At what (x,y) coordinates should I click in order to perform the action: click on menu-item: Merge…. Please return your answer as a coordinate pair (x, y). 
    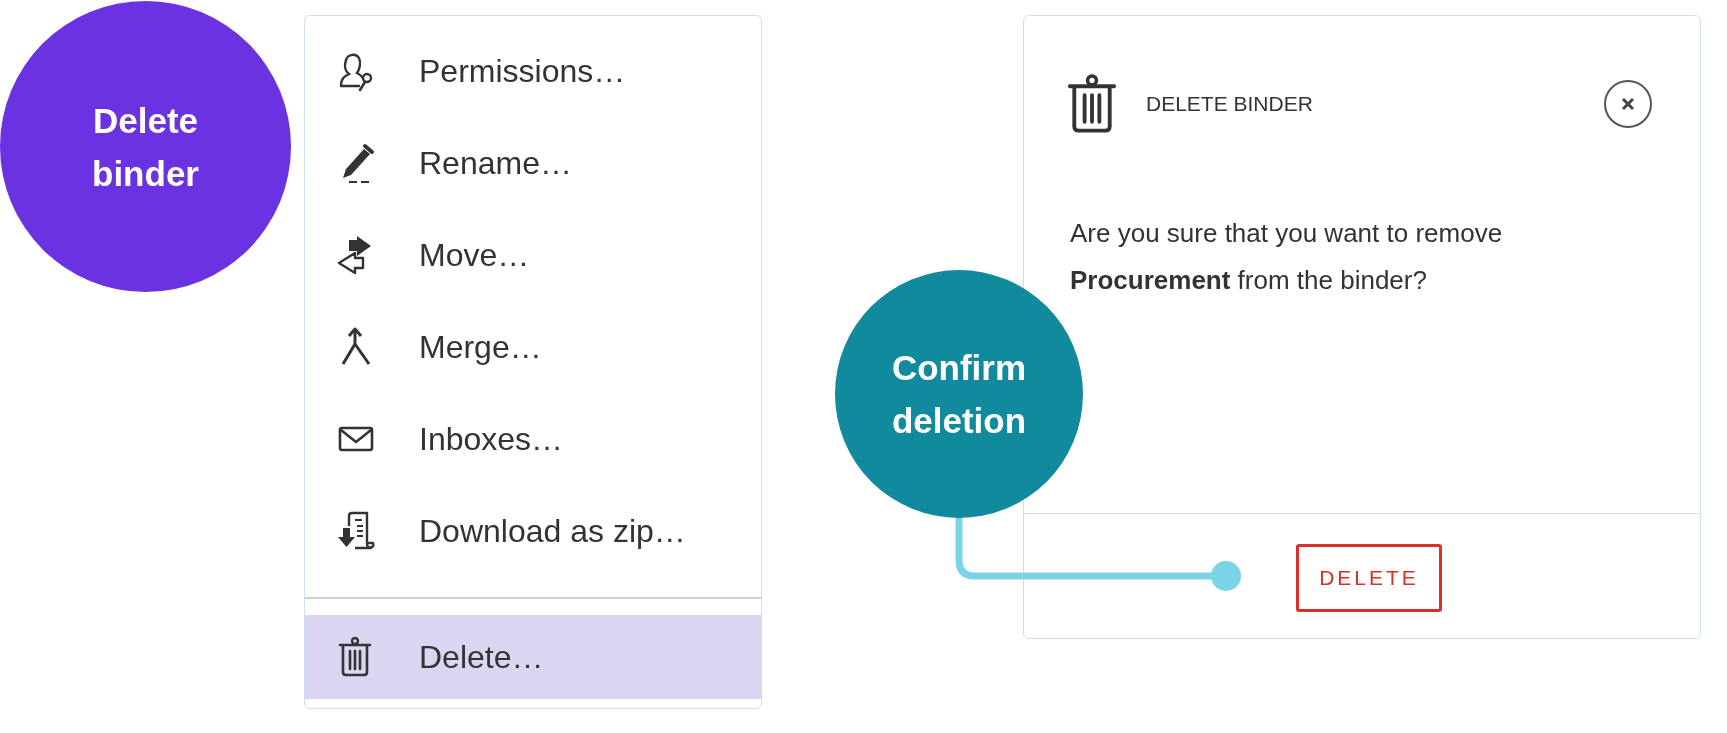
    Looking at the image, I should click on (533, 347).